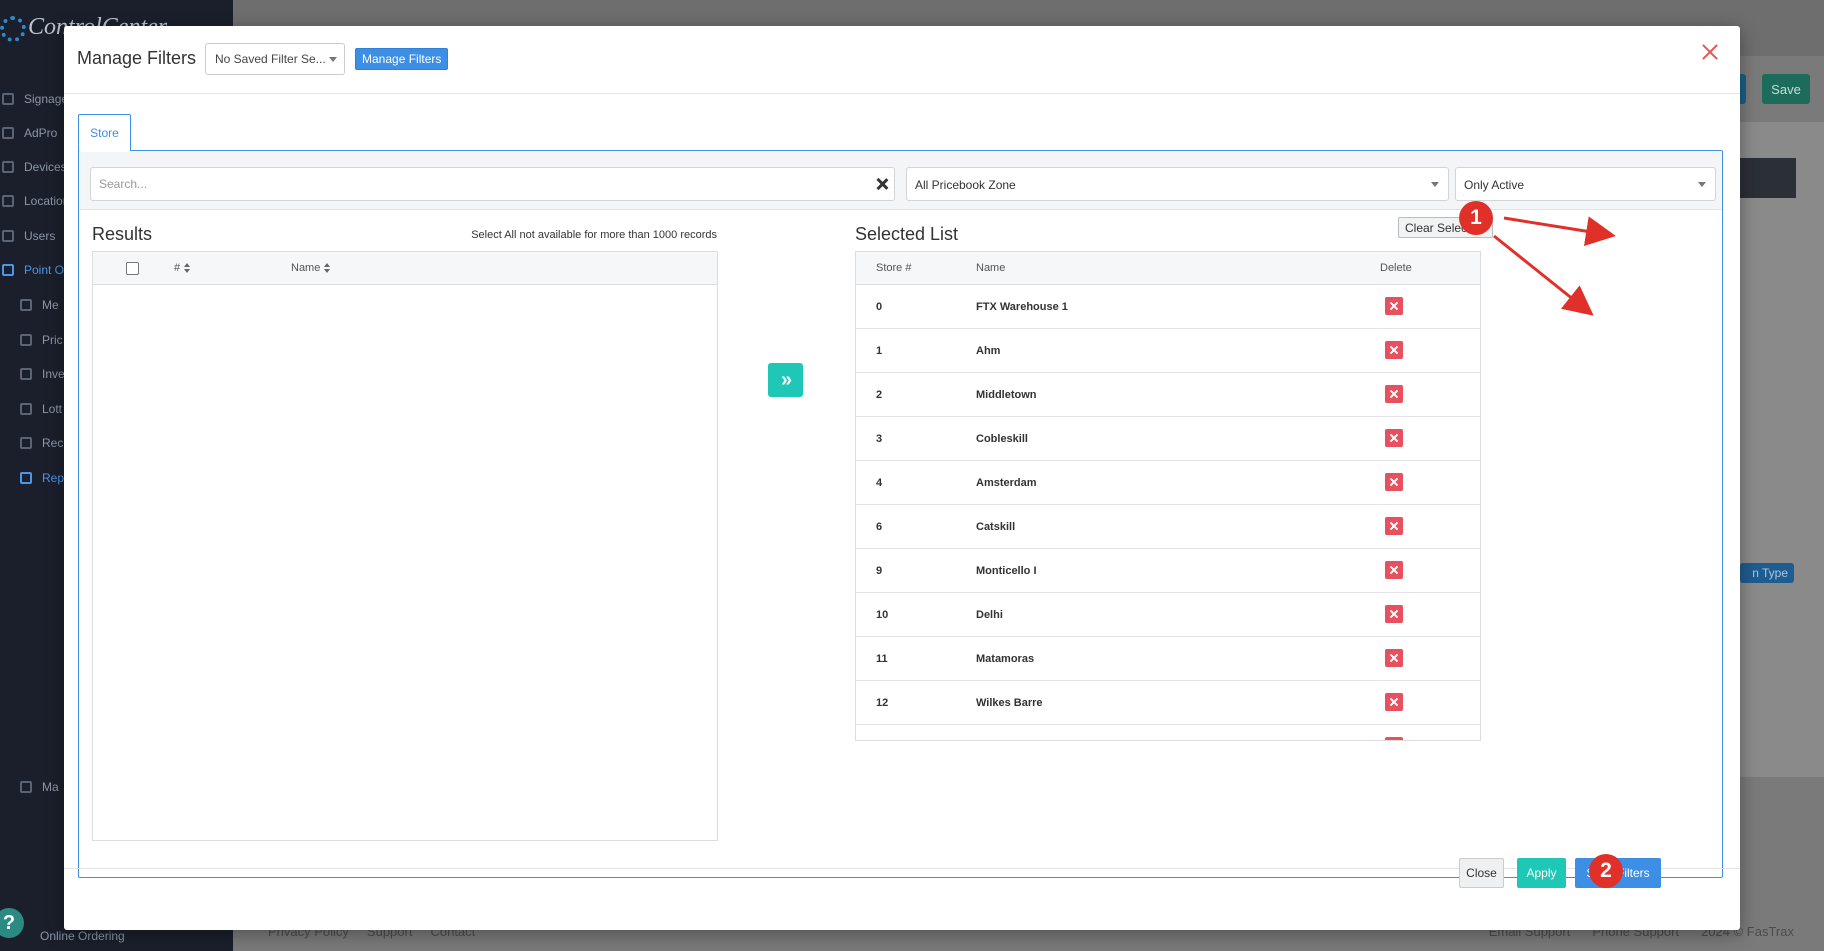  What do you see at coordinates (1767, 573) in the screenshot?
I see `background-chip: n Type` at bounding box center [1767, 573].